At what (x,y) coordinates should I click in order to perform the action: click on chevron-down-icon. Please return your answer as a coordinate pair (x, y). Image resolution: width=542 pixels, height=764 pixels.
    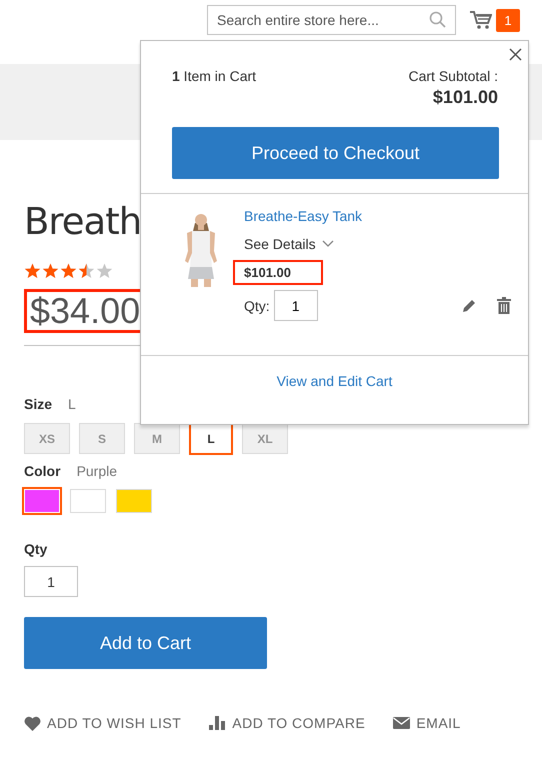
    Looking at the image, I should click on (328, 244).